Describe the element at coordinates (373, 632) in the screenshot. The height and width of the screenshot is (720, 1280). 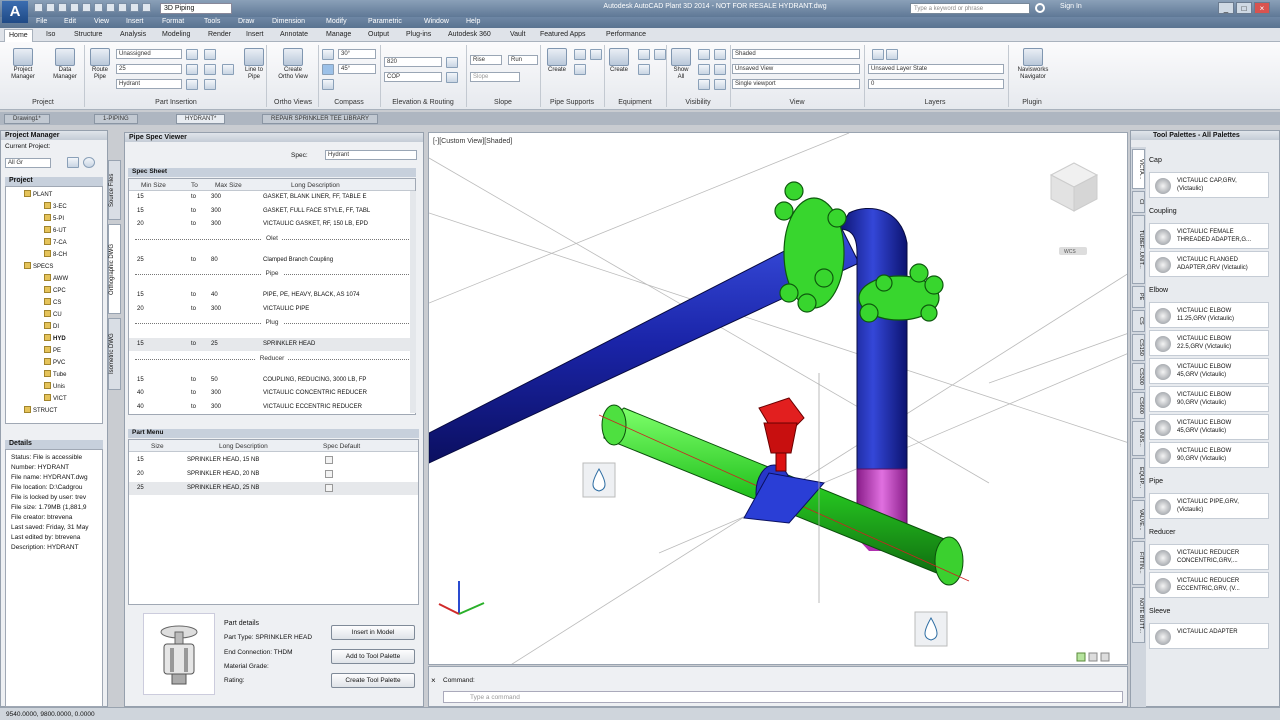
I see `insert-in-model-button: Insert in Model` at that location.